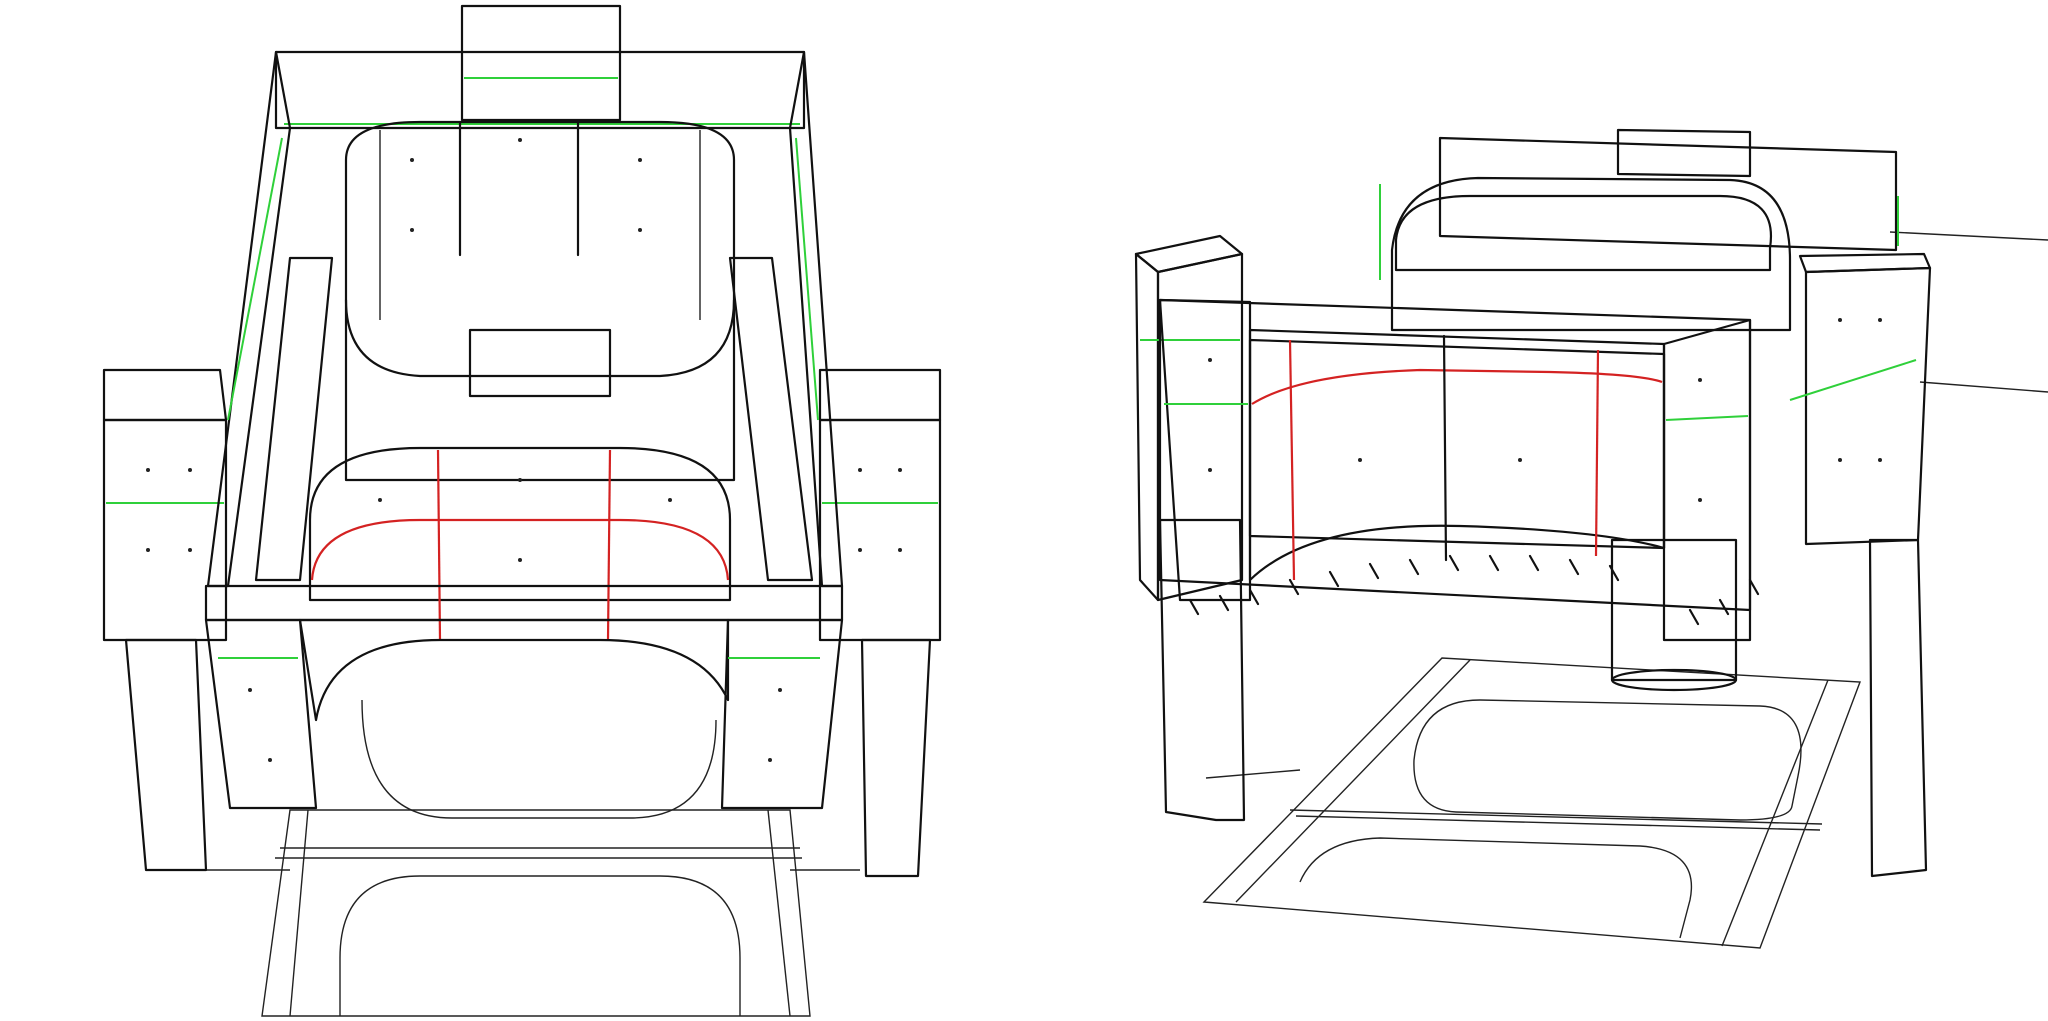 This screenshot has height=1021, width=2048. What do you see at coordinates (1639, 230) in the screenshot?
I see `rear-enclosure` at bounding box center [1639, 230].